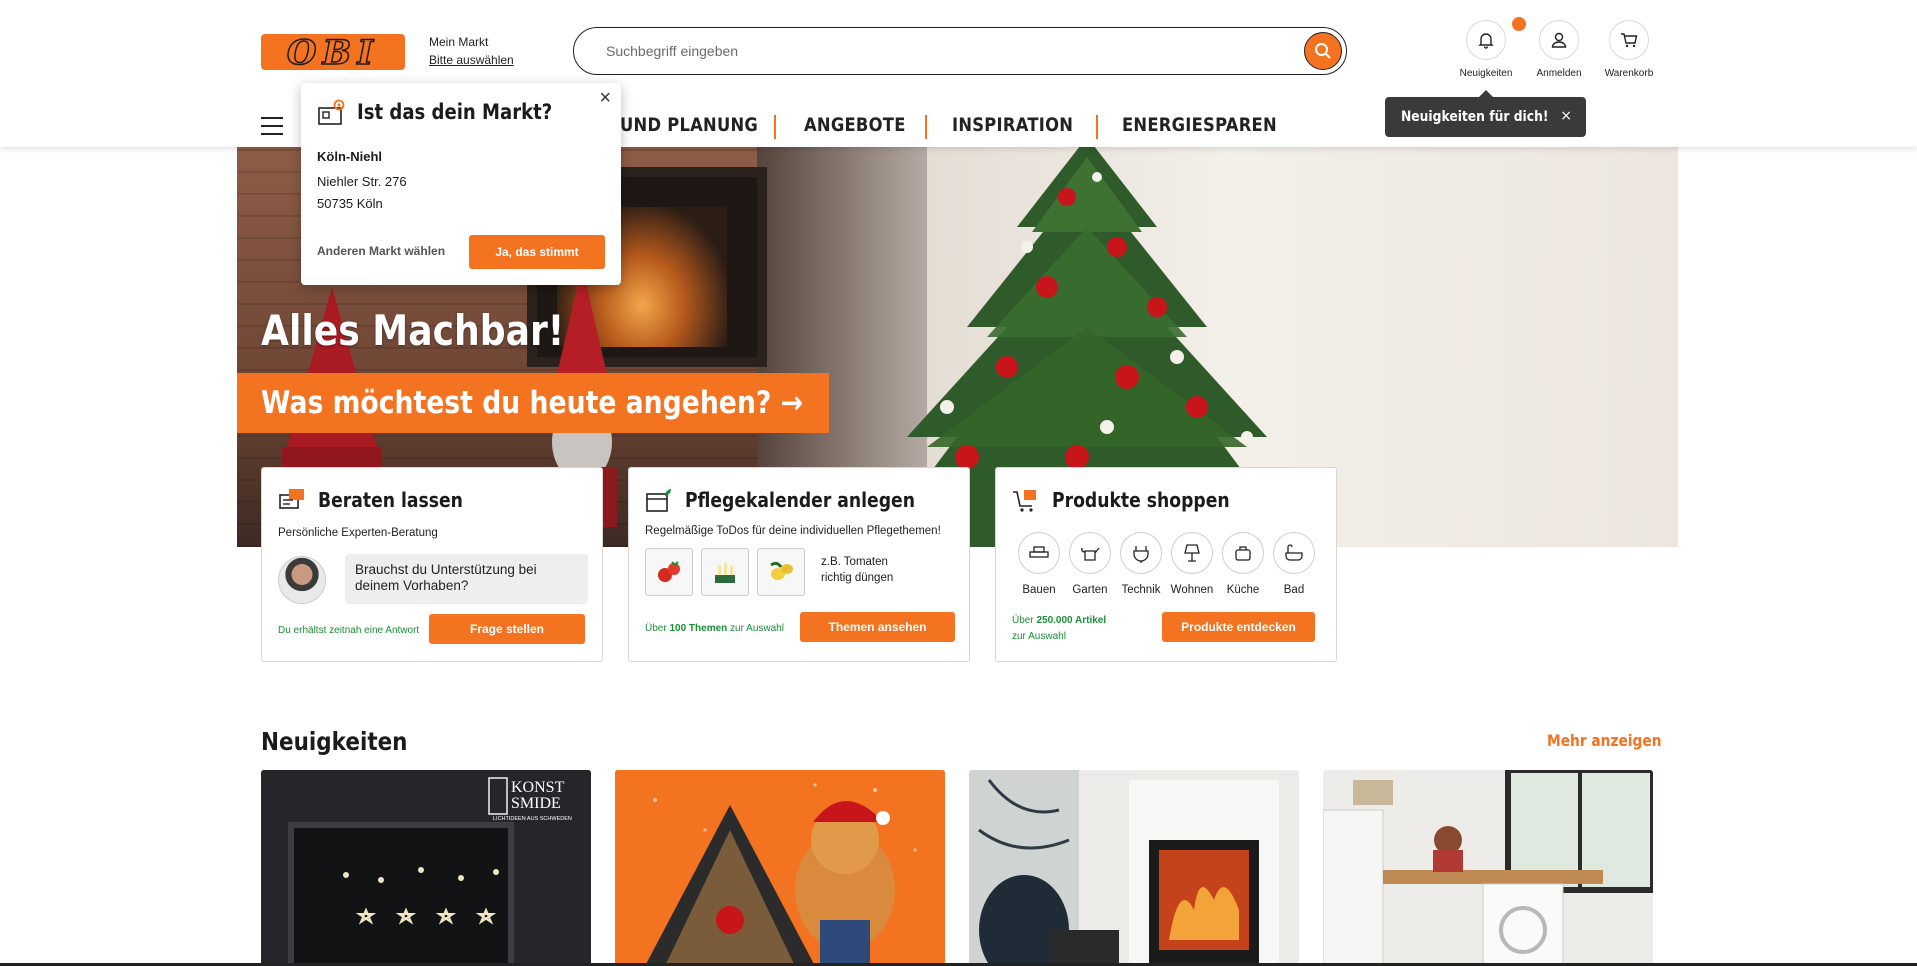 The height and width of the screenshot is (966, 1917). Describe the element at coordinates (857, 570) in the screenshot. I see `calendar-example: z.B. Tomaten richtig düngen` at that location.